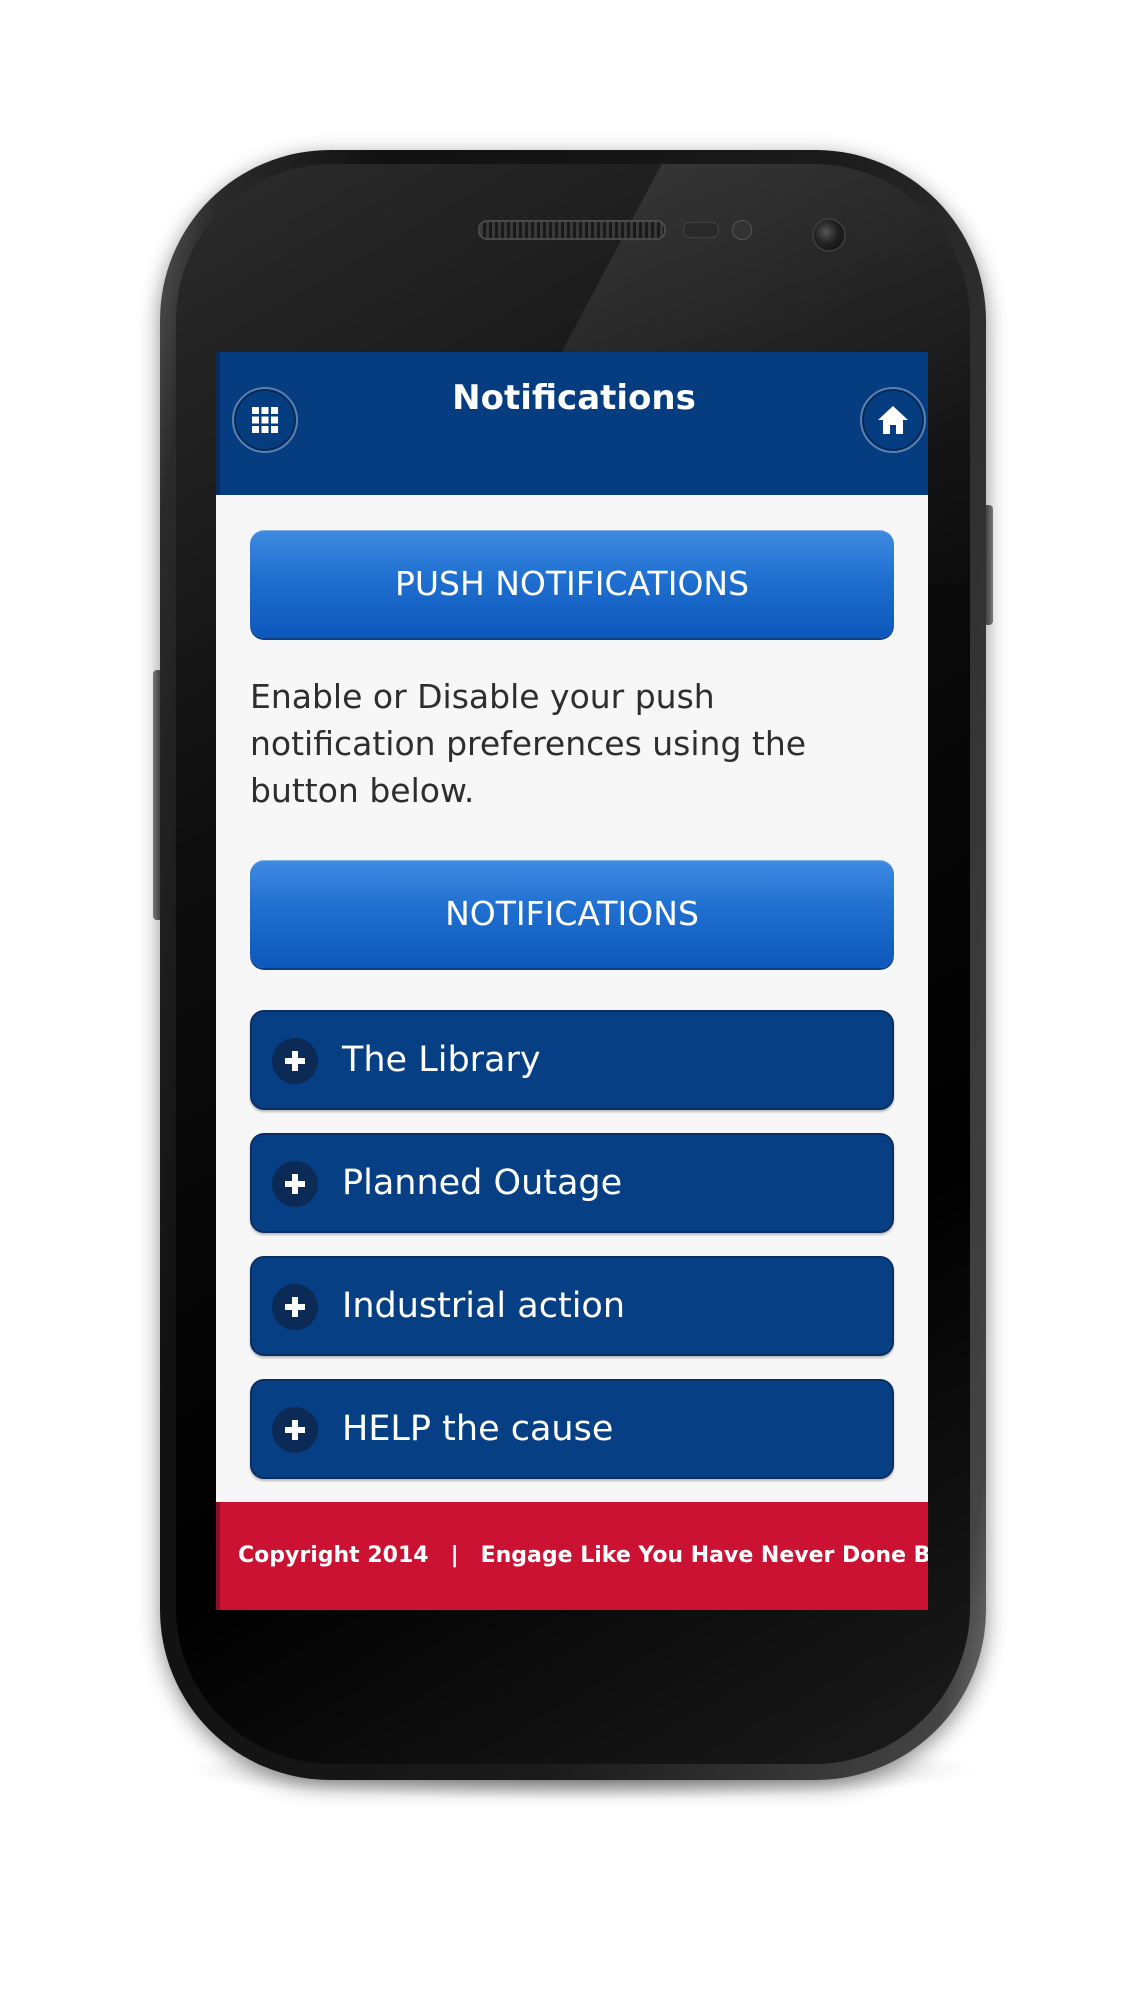 This screenshot has height=1994, width=1148. I want to click on app-header: Notifications, so click(572, 423).